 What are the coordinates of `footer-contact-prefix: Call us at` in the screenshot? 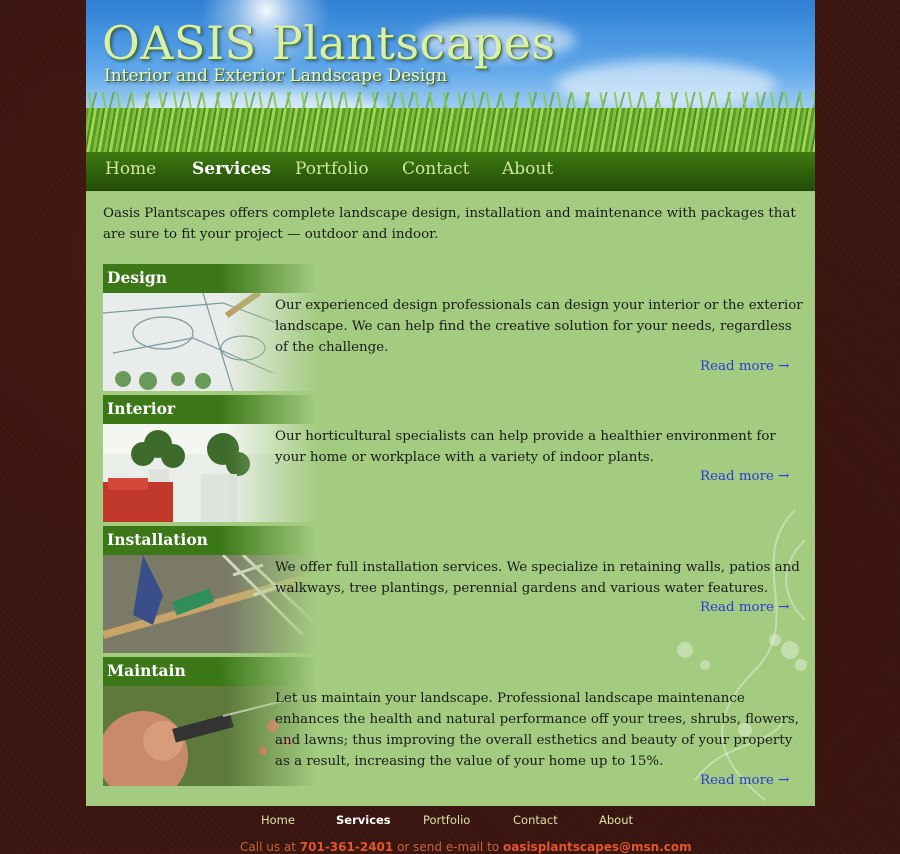 It's located at (268, 847).